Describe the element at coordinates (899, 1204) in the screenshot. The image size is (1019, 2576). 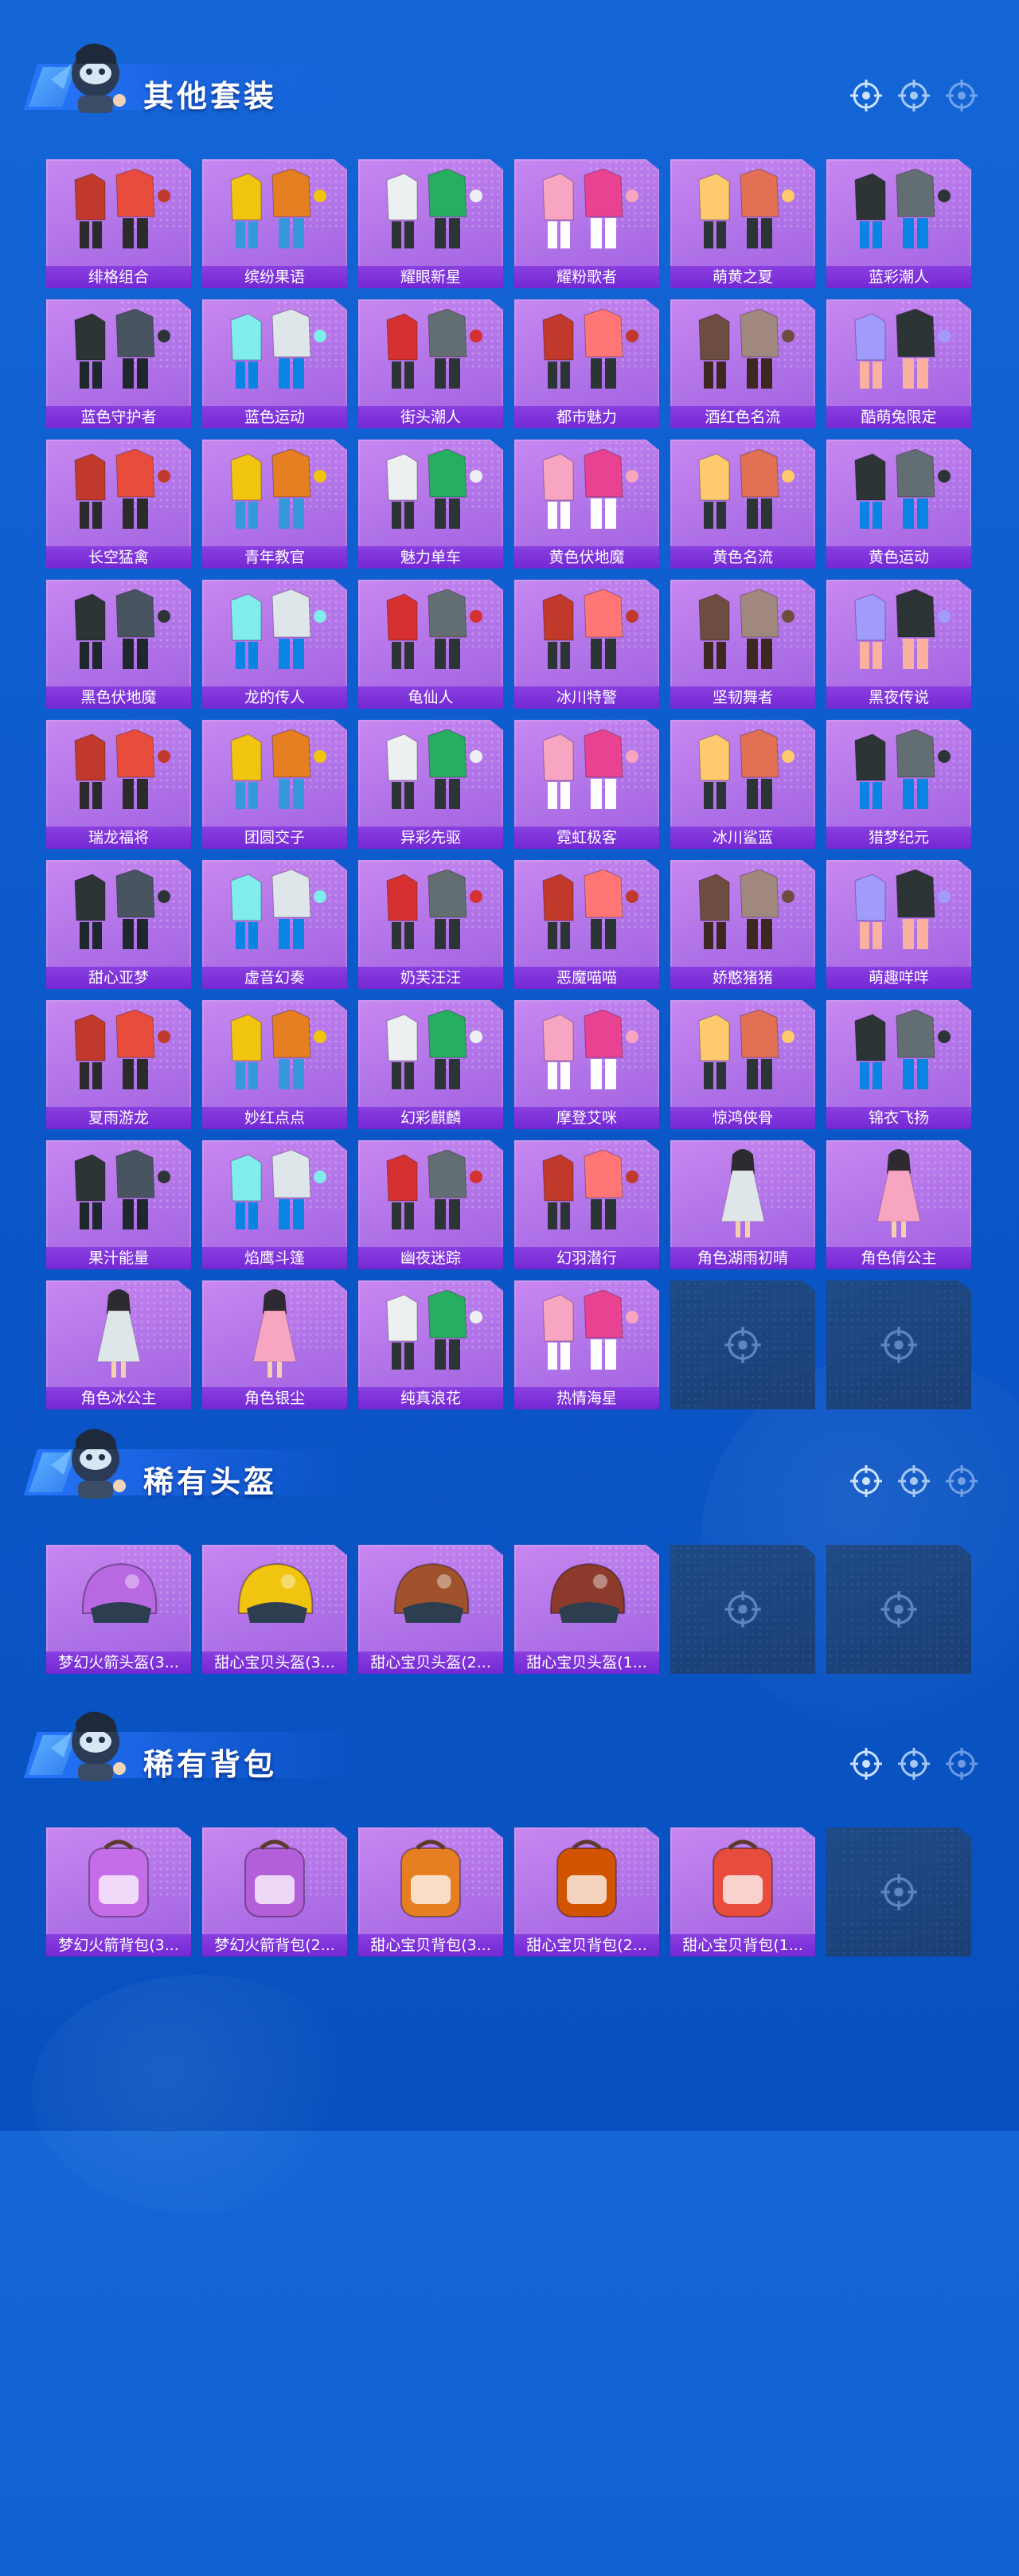
I see `item-card: 角色倩公主` at that location.